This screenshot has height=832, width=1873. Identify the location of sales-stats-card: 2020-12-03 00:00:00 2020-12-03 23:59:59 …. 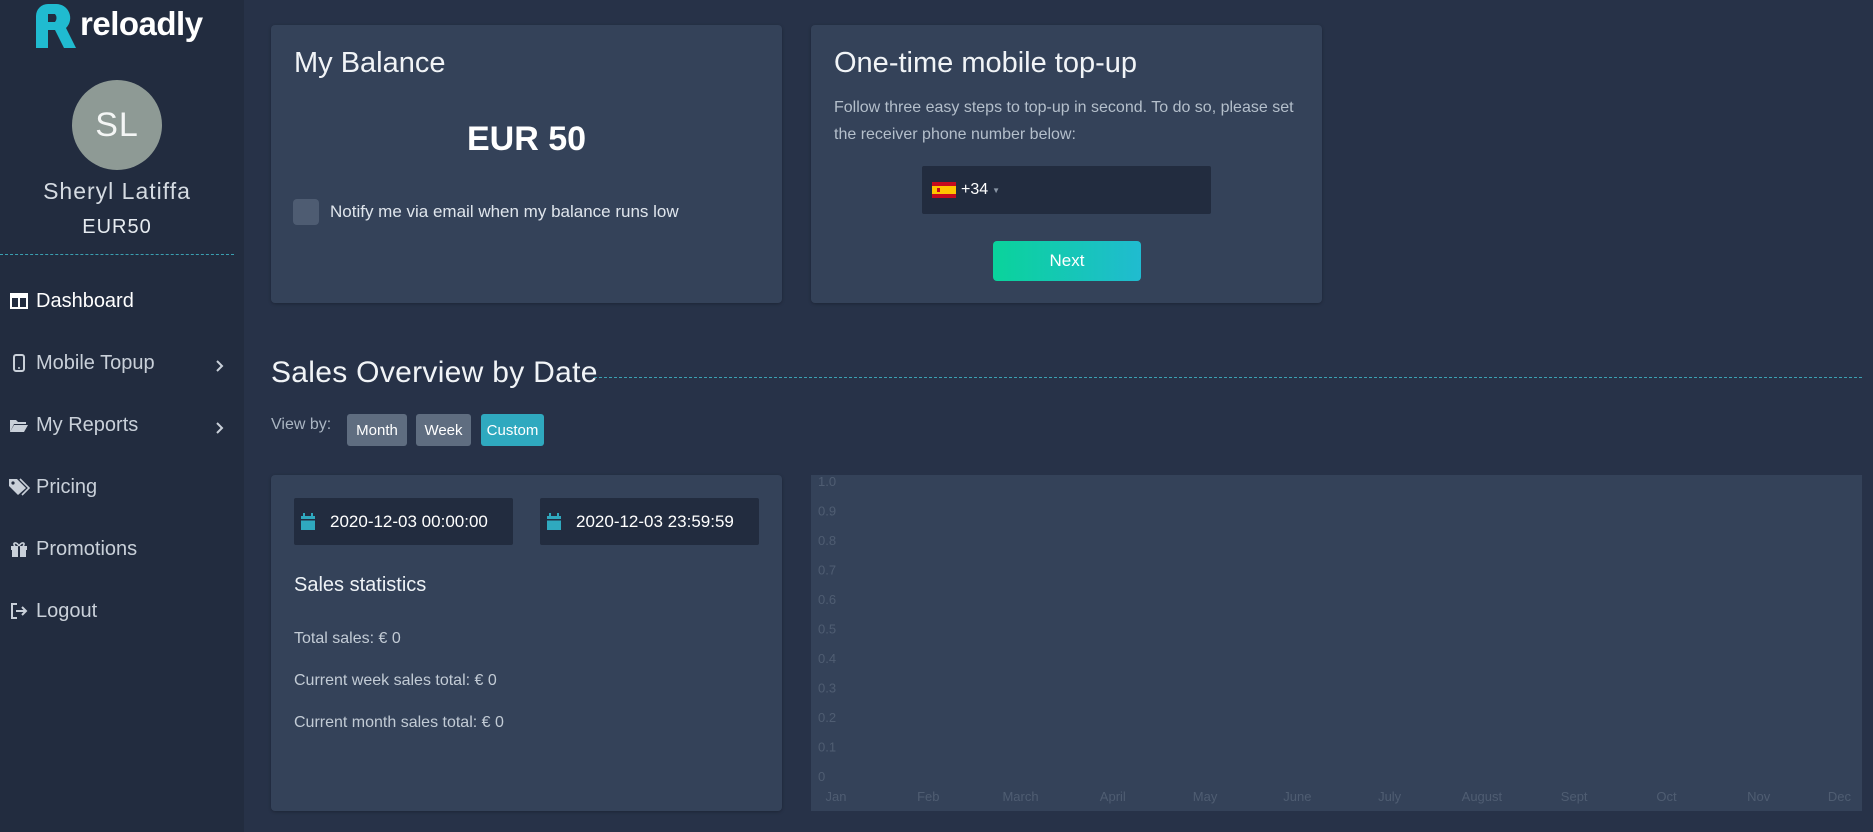
(526, 643).